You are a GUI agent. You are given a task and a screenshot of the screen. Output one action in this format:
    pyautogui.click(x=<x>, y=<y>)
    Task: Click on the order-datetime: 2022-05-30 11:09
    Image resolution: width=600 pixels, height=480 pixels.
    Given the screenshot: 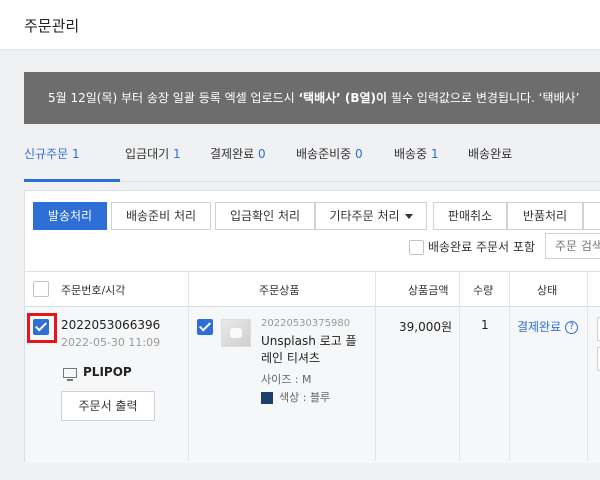 What is the action you would take?
    pyautogui.click(x=111, y=342)
    